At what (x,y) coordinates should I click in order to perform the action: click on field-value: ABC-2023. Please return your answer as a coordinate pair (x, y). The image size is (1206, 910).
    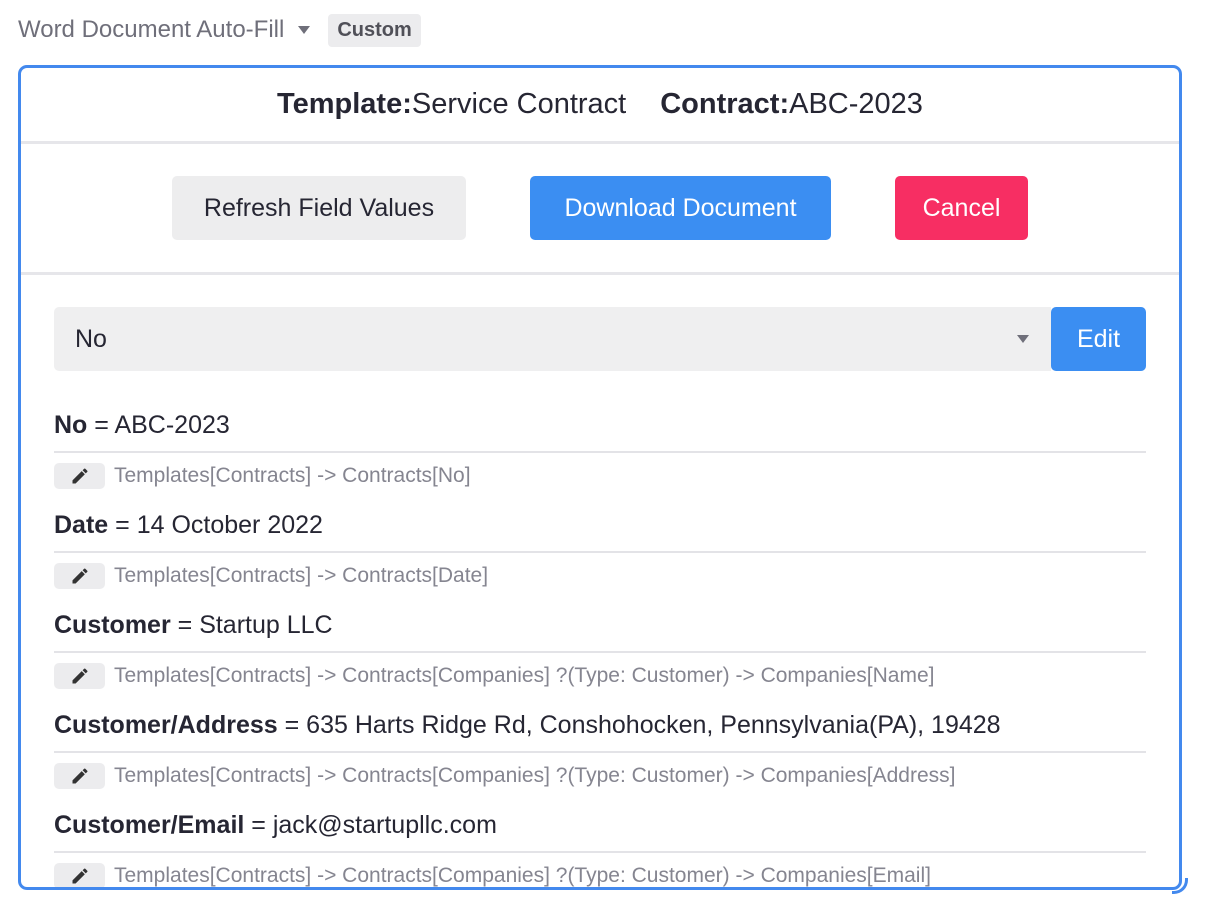
    Looking at the image, I should click on (172, 425).